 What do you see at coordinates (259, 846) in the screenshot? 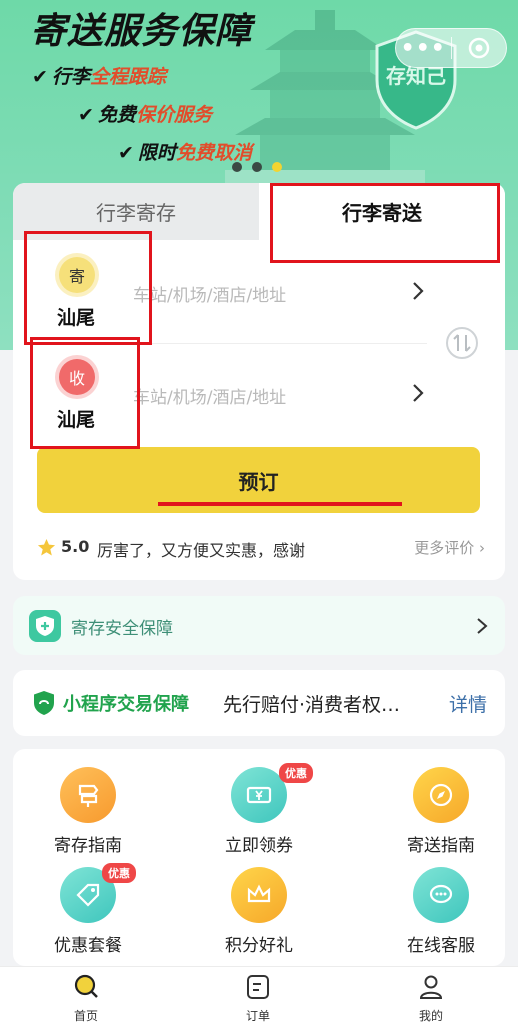
I see `grid-label: 立即领券` at bounding box center [259, 846].